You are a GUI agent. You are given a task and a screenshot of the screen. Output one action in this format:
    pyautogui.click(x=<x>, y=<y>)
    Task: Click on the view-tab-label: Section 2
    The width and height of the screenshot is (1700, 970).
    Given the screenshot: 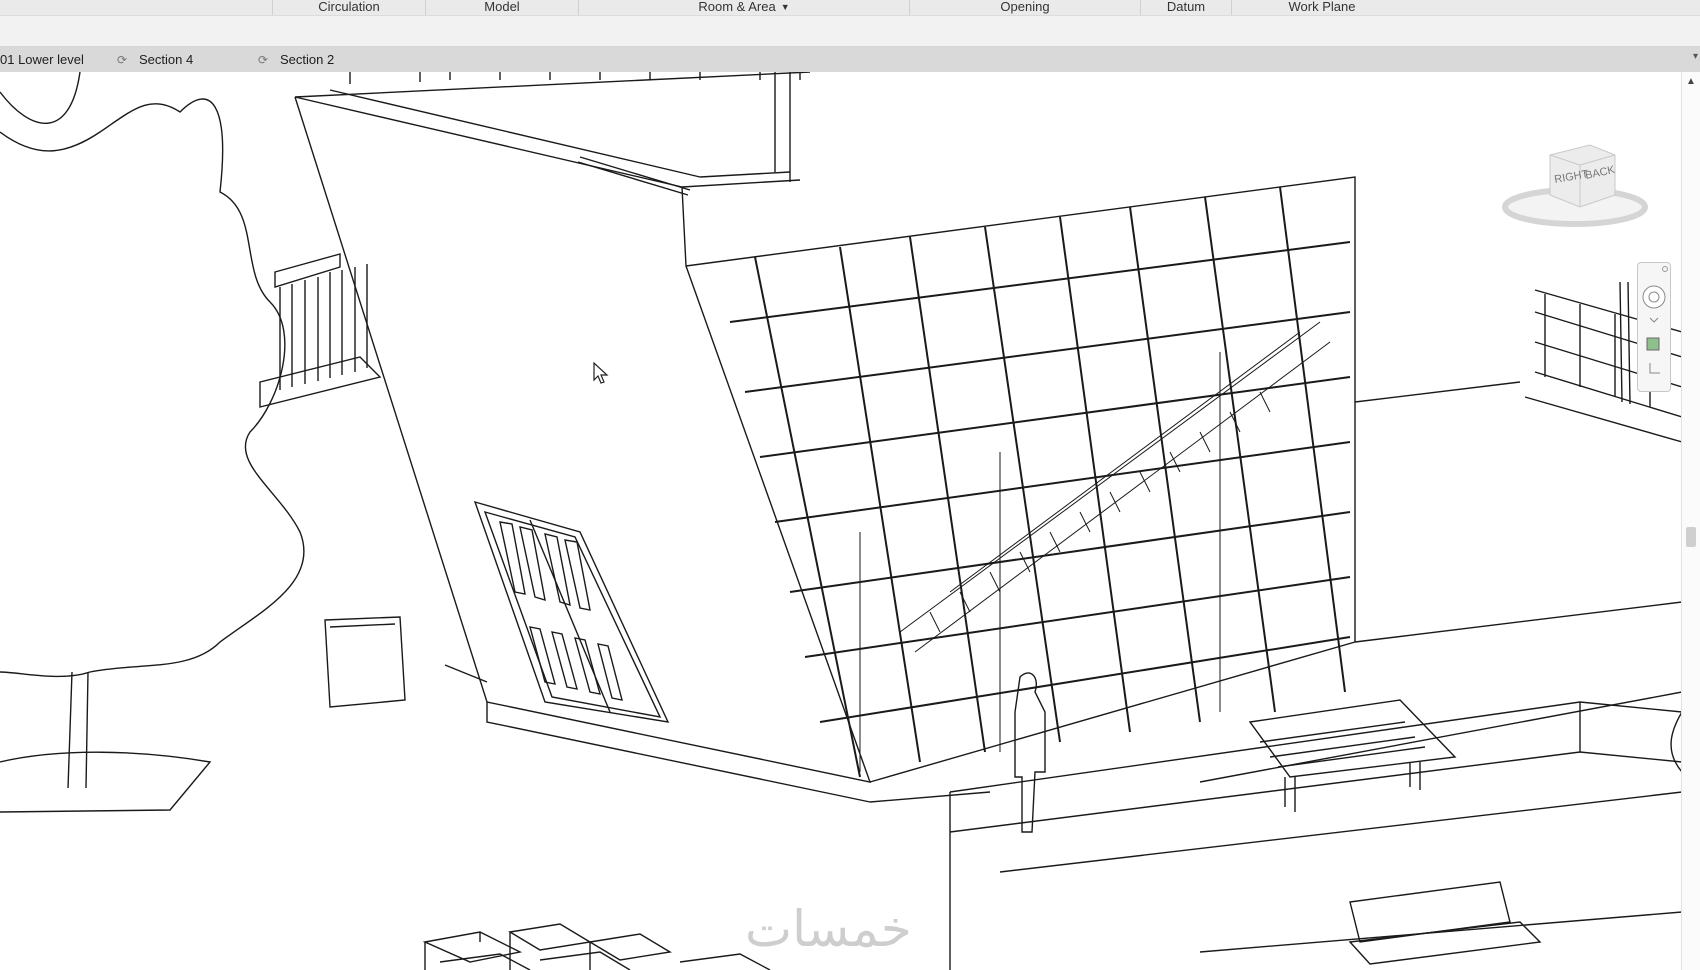 What is the action you would take?
    pyautogui.click(x=307, y=59)
    